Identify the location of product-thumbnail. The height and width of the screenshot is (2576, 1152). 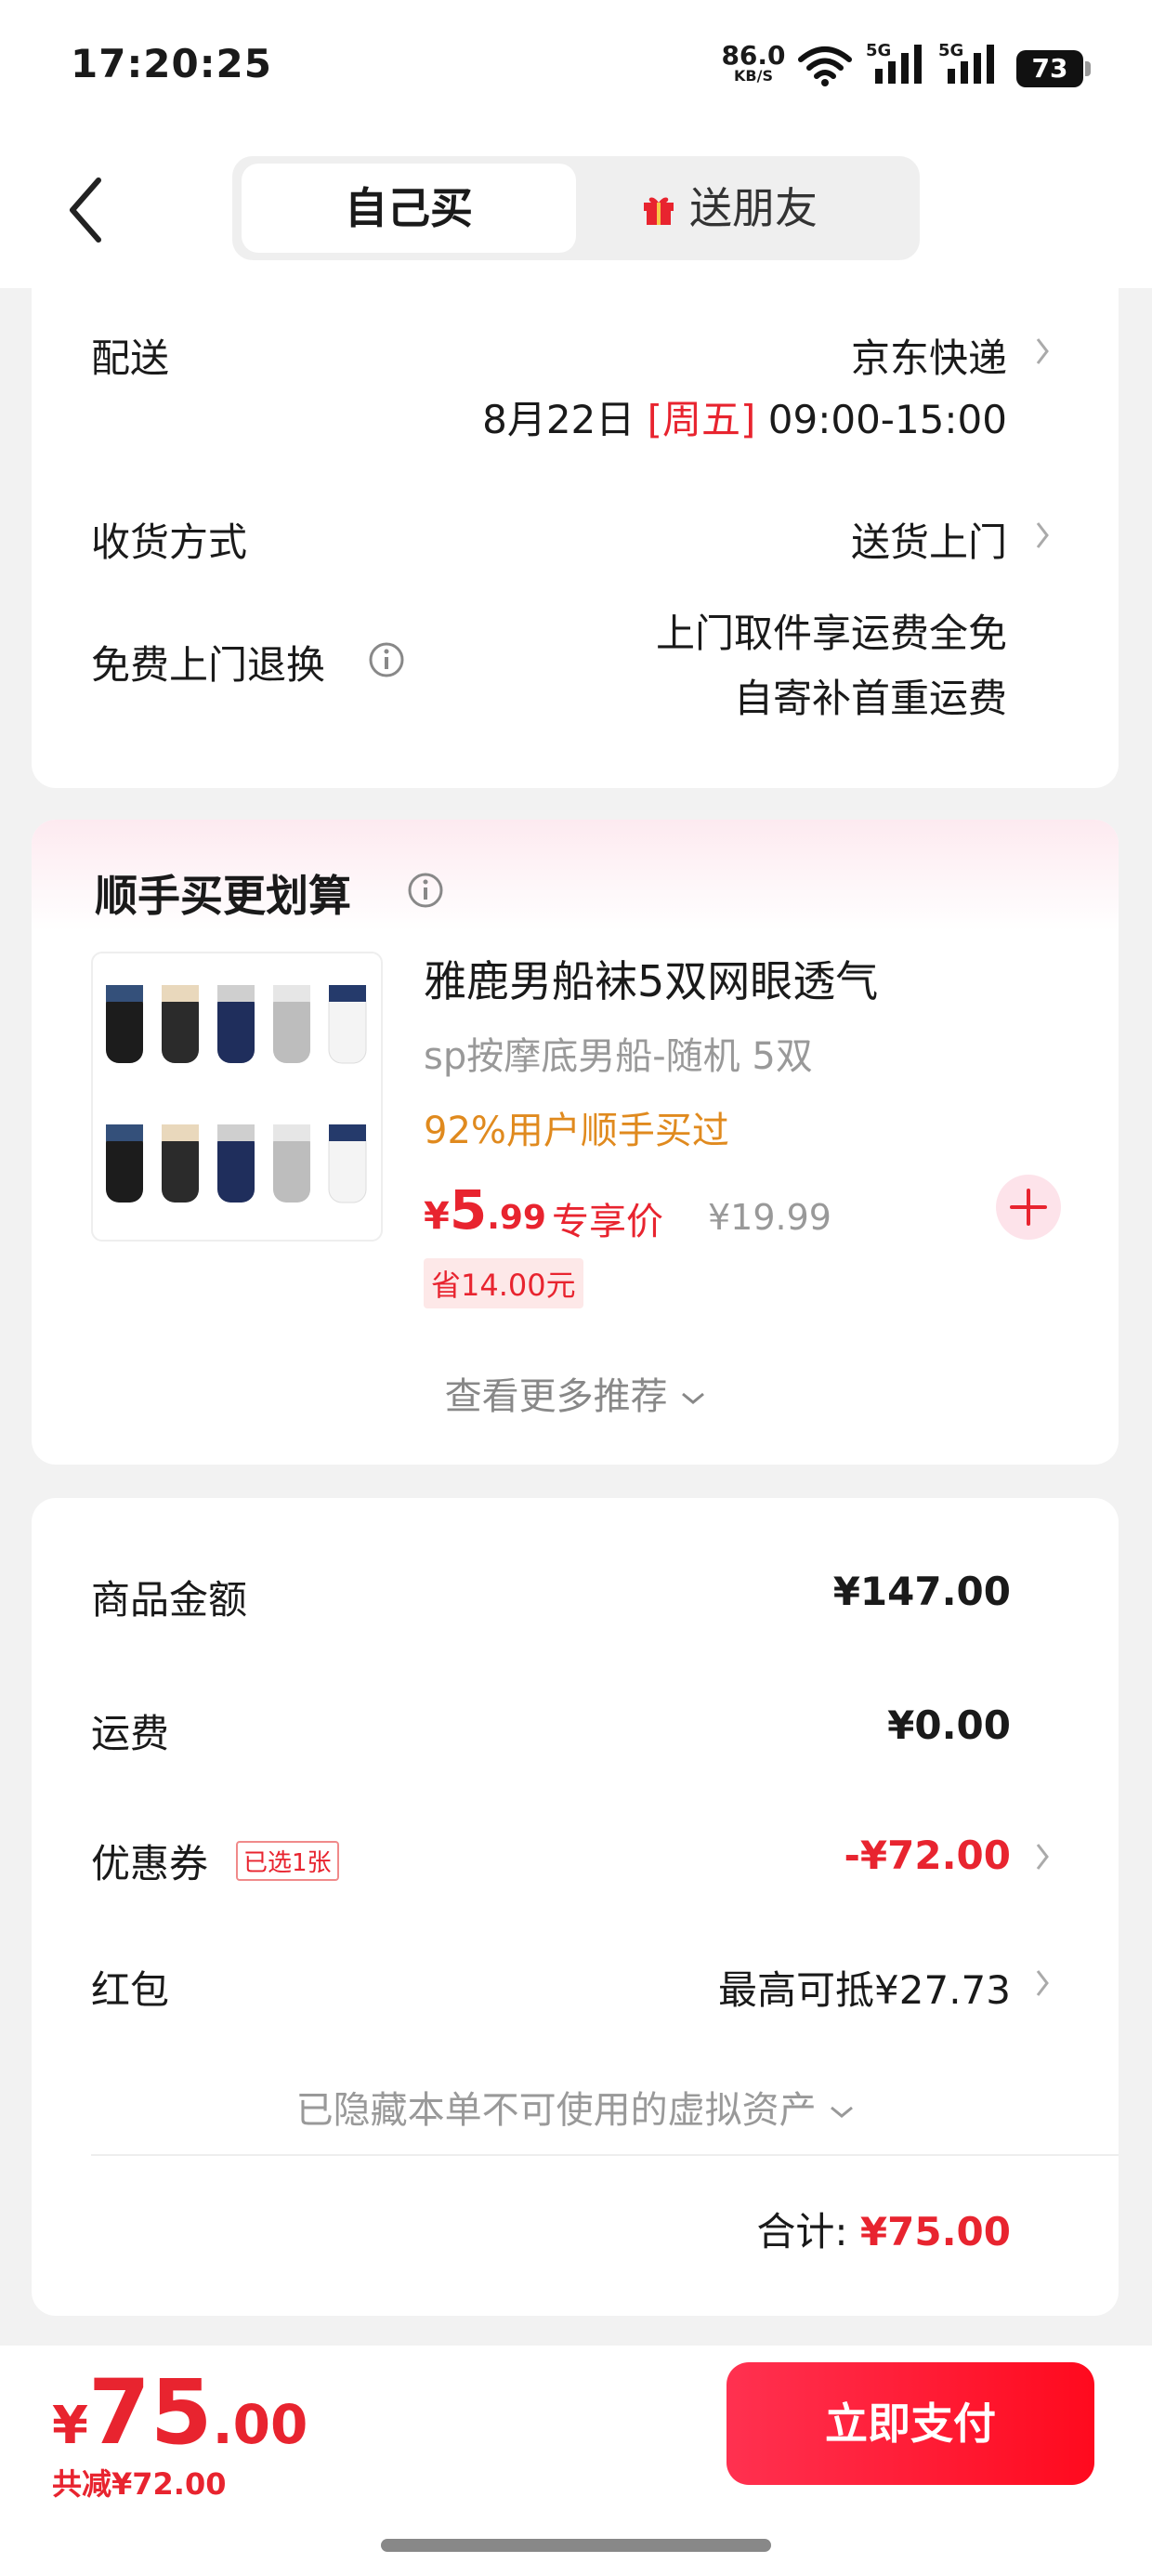
(237, 1097).